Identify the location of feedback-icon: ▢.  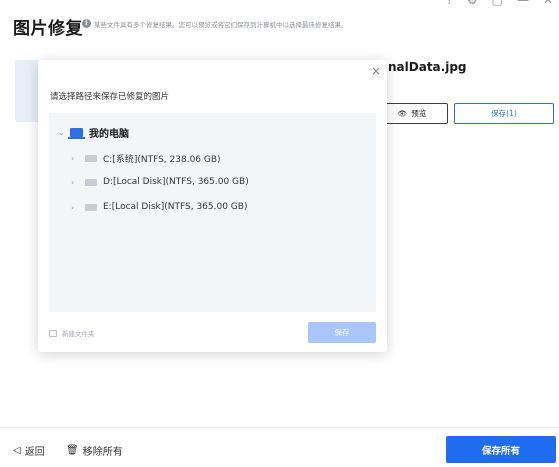
(497, 3).